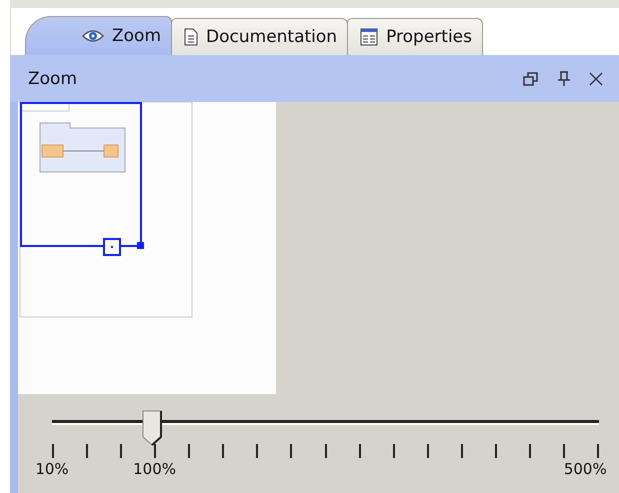 Image resolution: width=619 pixels, height=493 pixels. I want to click on slider-thumb, so click(152, 428).